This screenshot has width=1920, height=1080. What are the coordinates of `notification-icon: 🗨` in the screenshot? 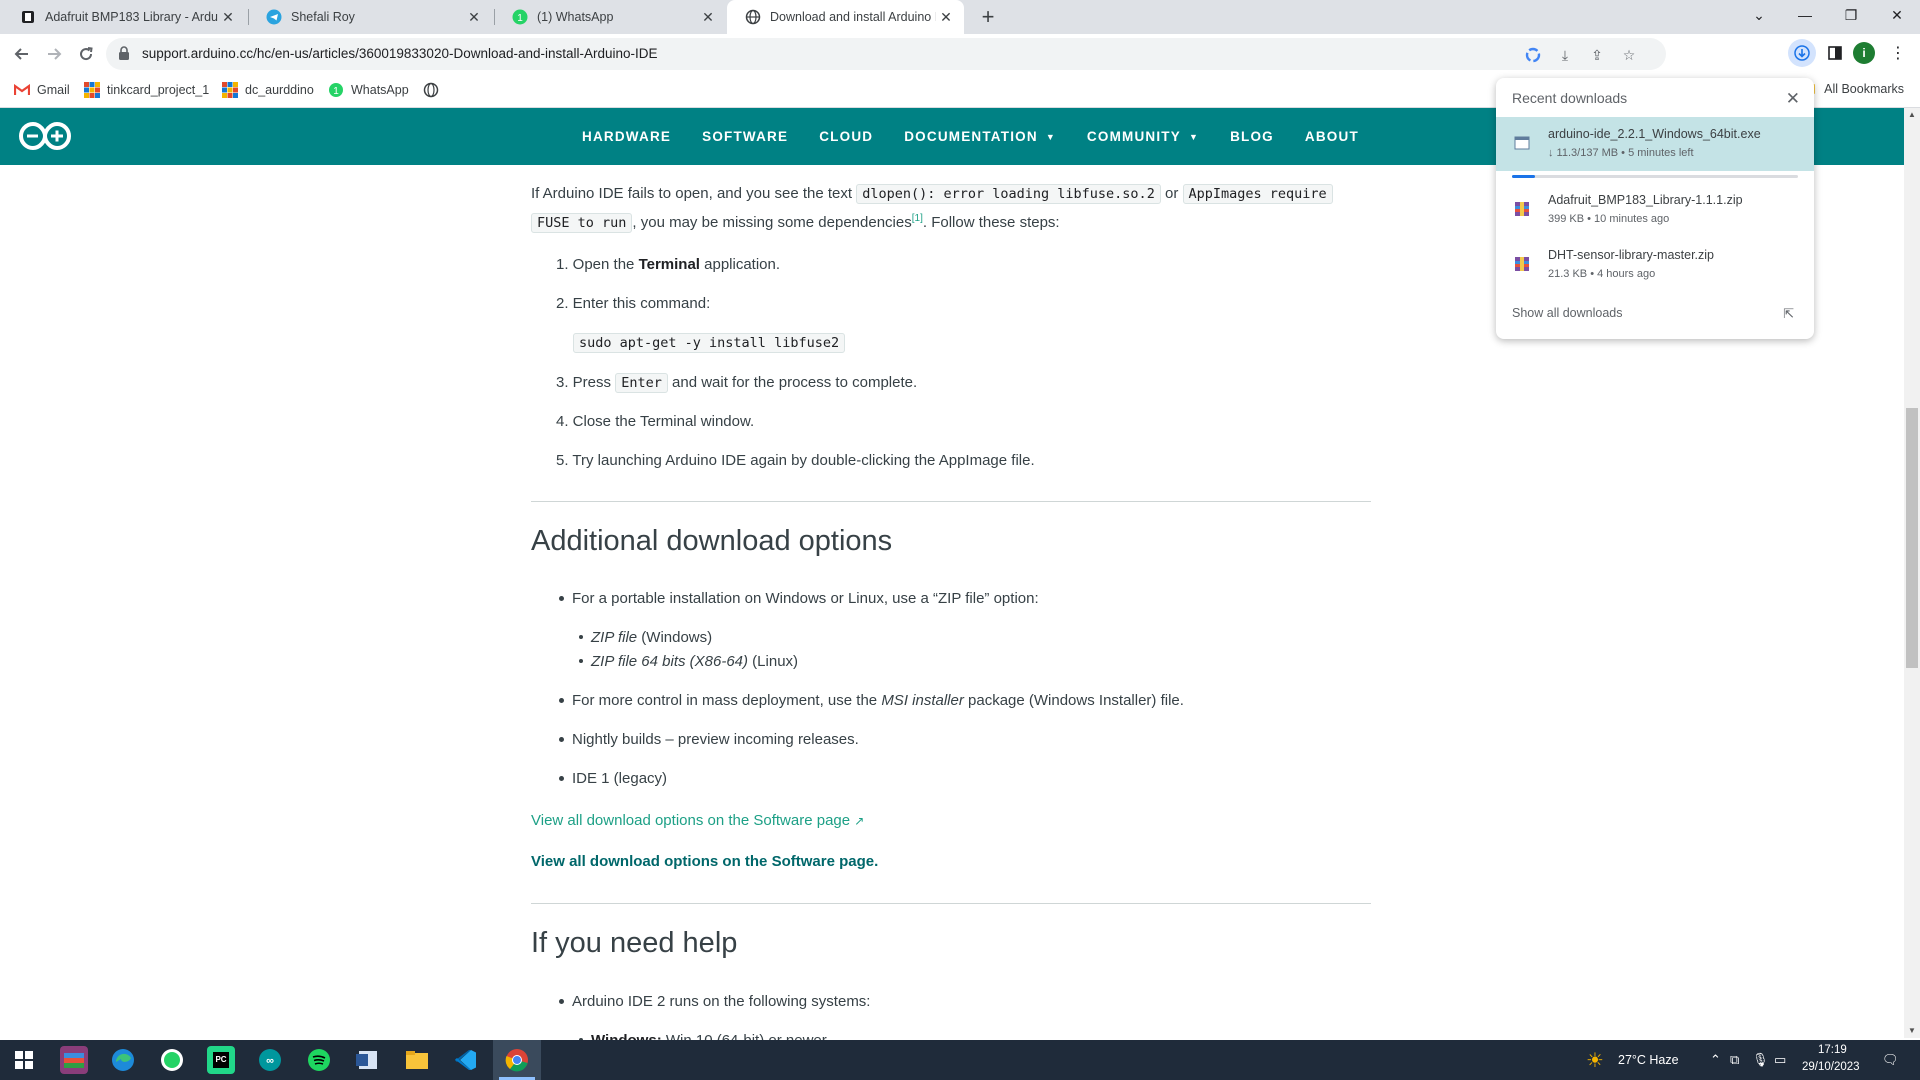 It's located at (1890, 1060).